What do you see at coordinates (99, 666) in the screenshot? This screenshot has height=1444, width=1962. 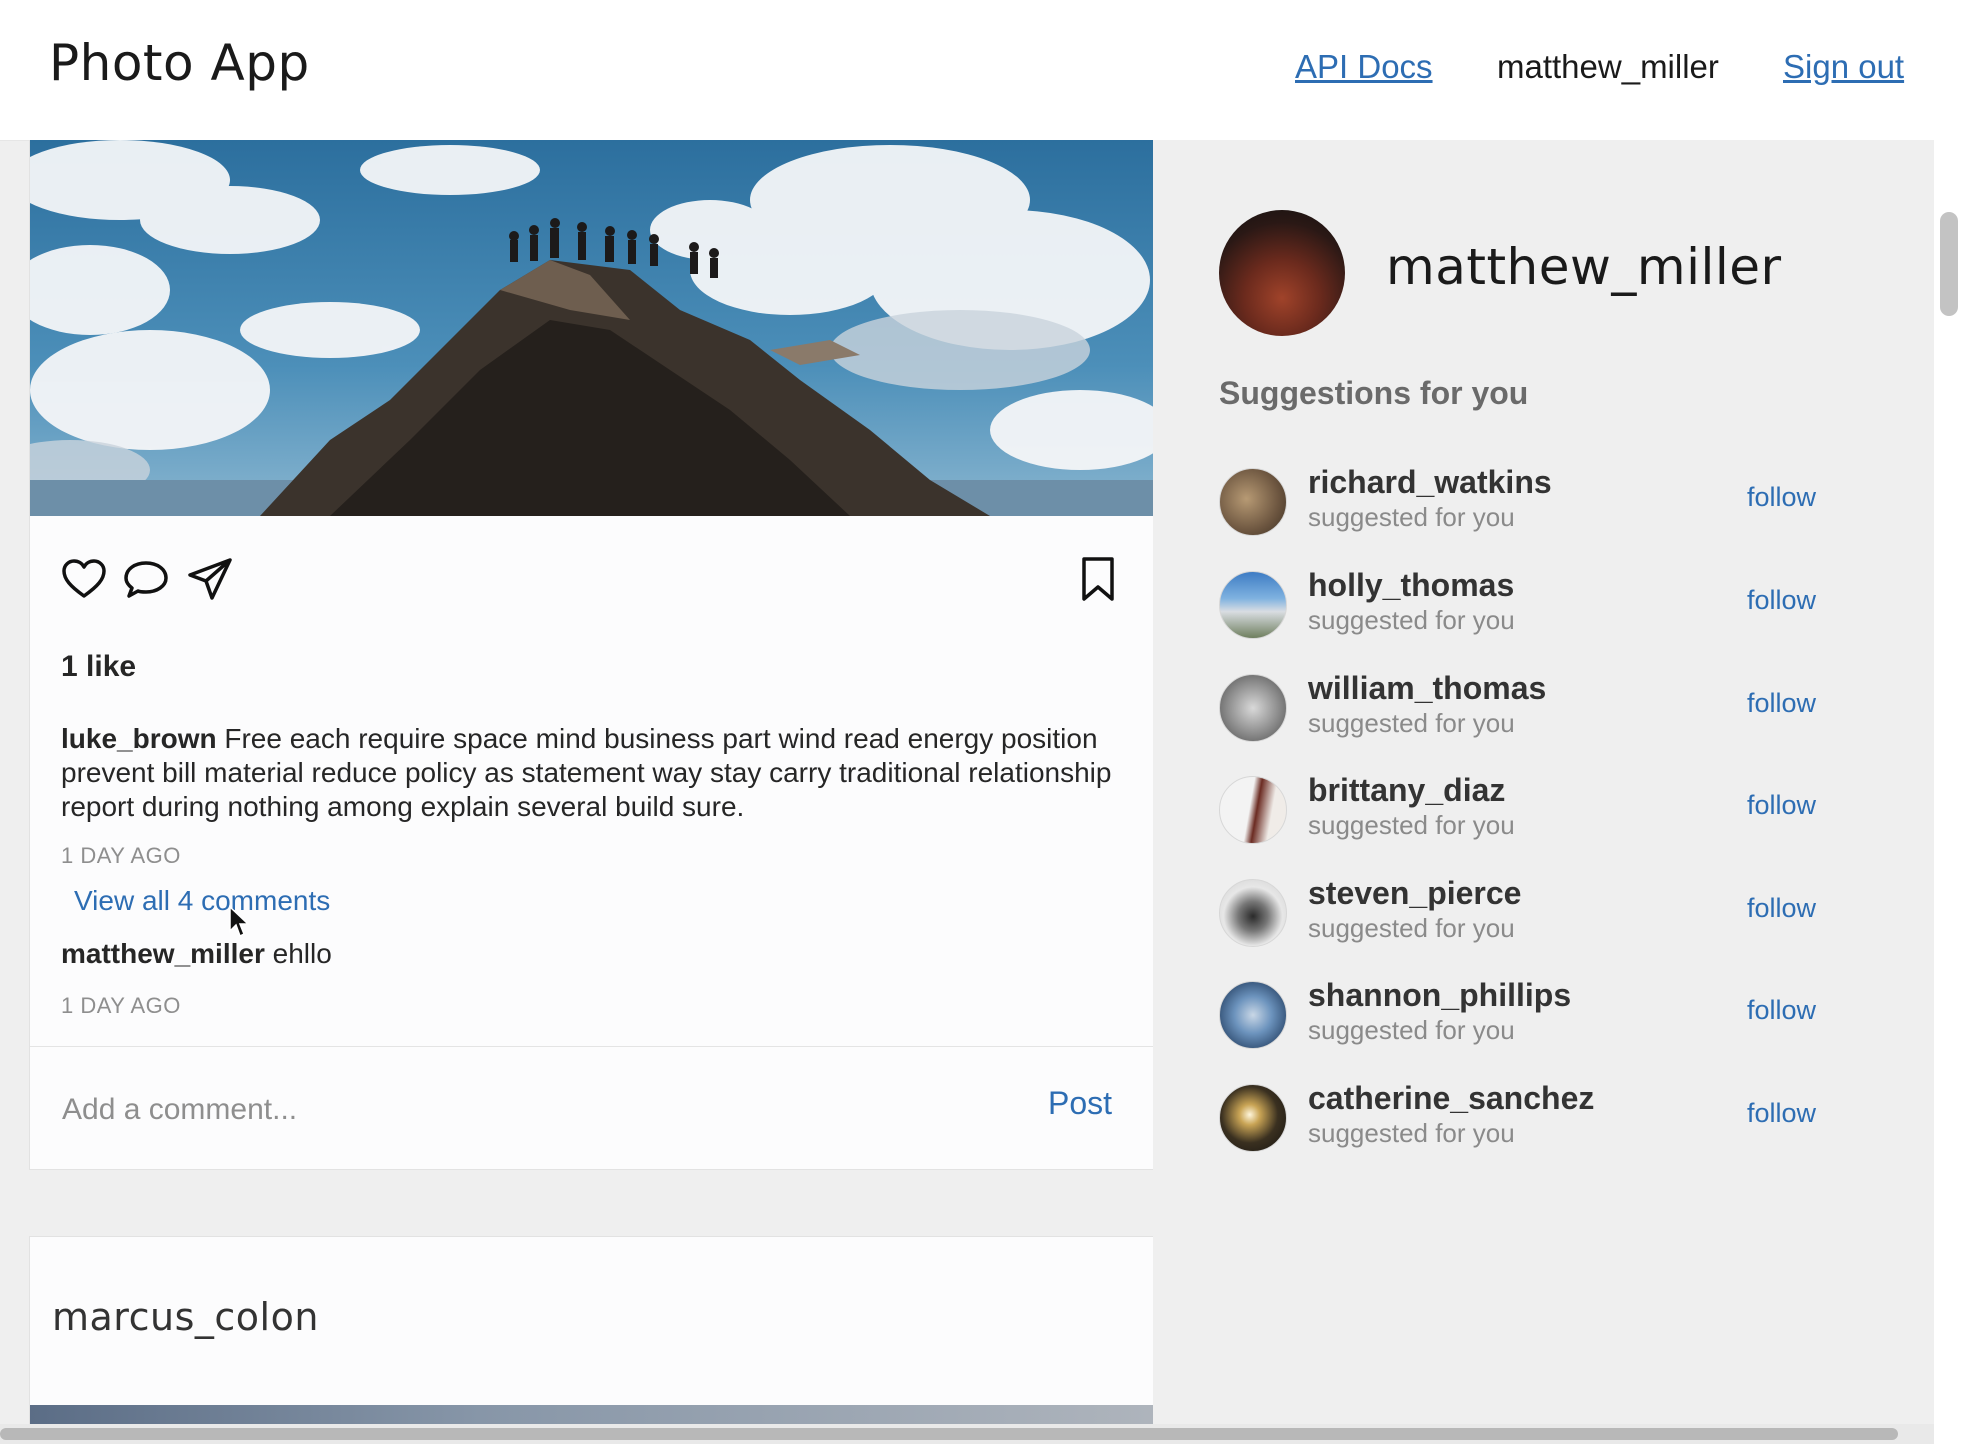 I see `like-count: 1 like` at bounding box center [99, 666].